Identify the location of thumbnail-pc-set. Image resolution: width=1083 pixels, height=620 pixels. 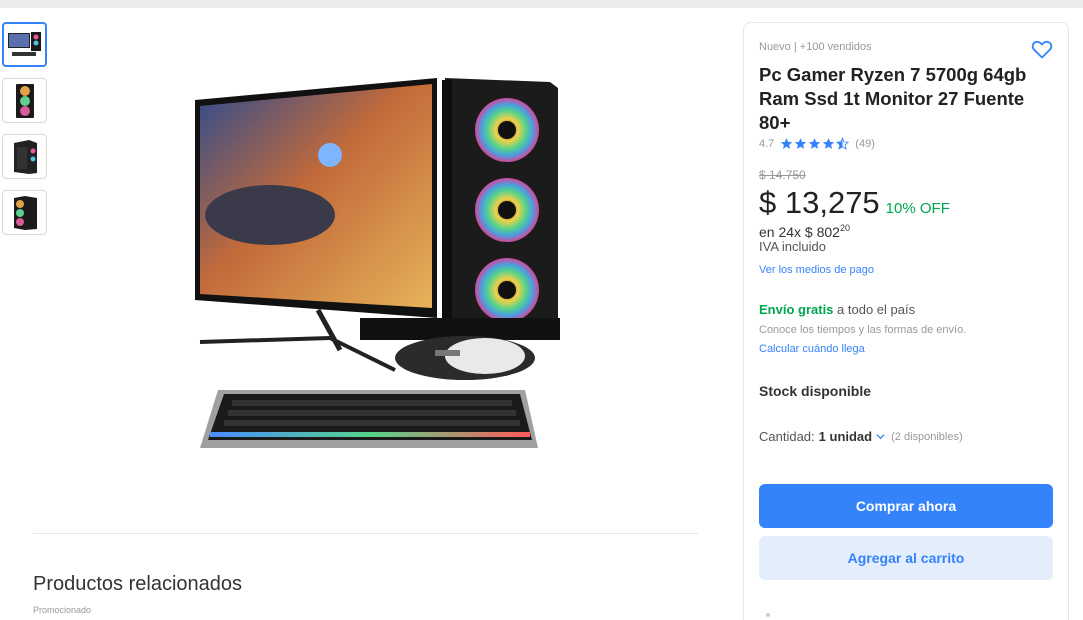
(24, 44).